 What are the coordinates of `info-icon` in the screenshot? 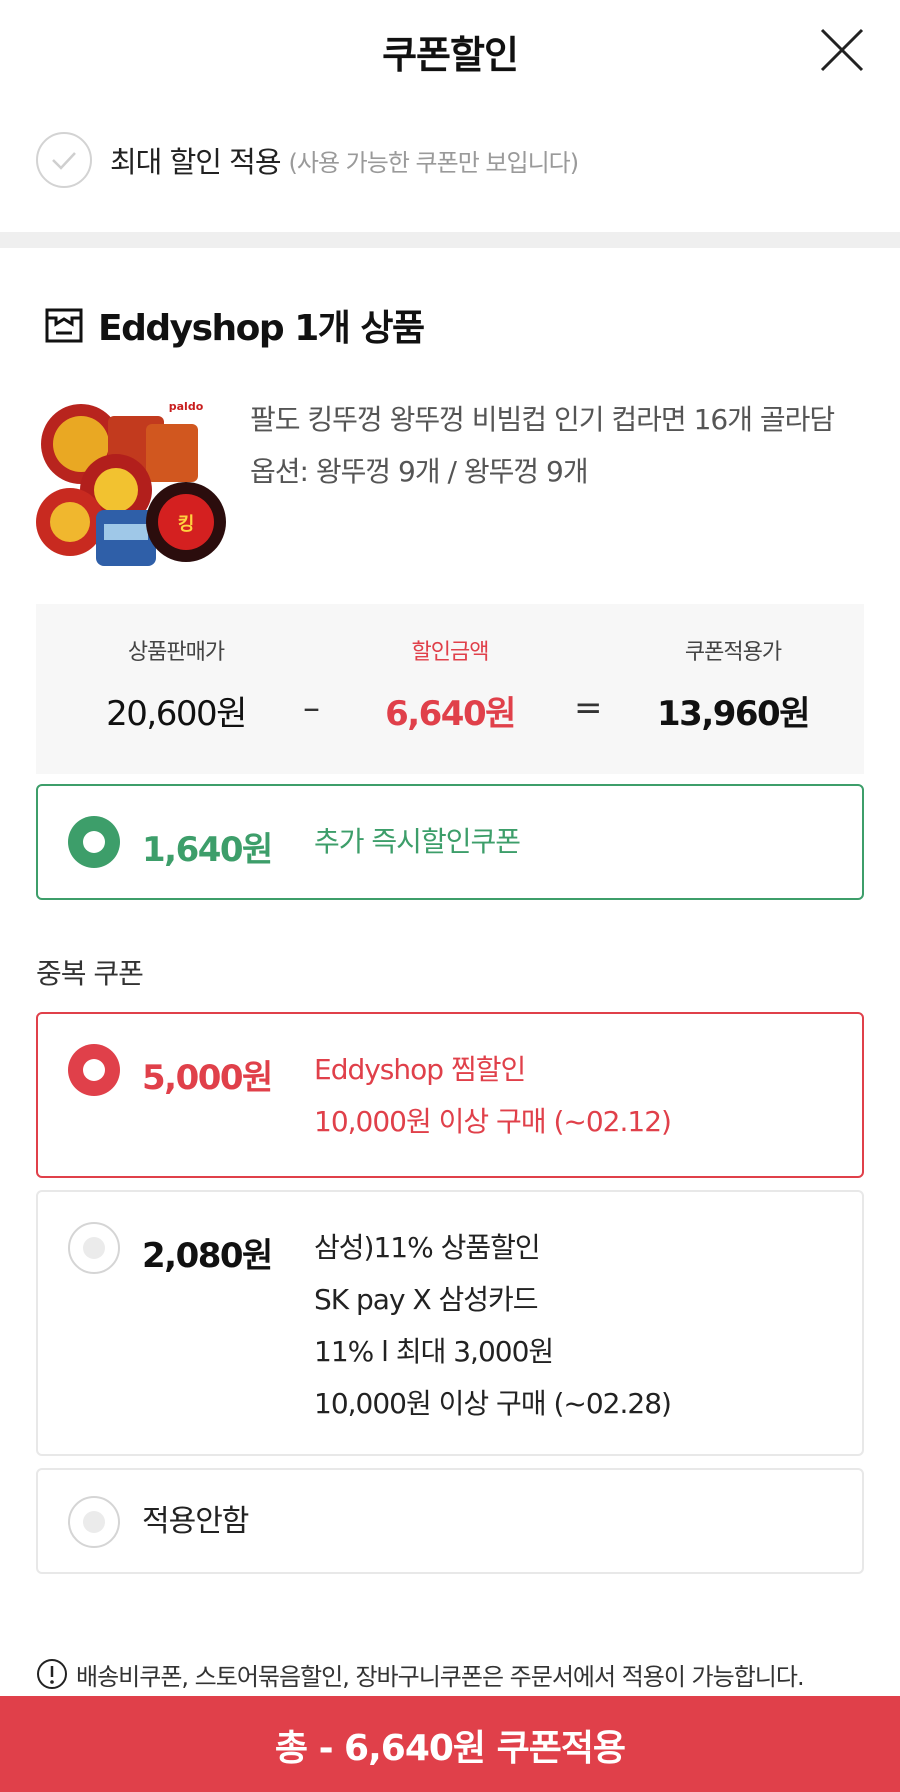 It's located at (52, 1674).